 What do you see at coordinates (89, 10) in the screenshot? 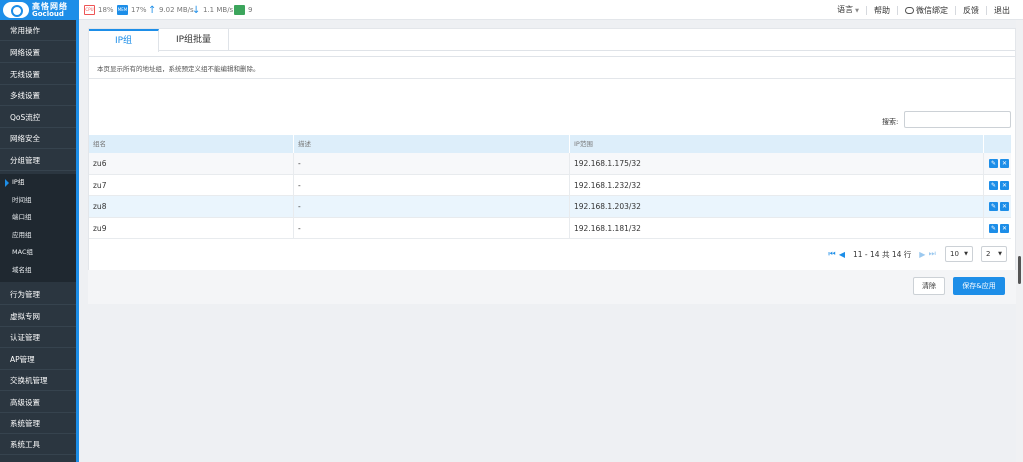
I see `cpu-icon: CPU` at bounding box center [89, 10].